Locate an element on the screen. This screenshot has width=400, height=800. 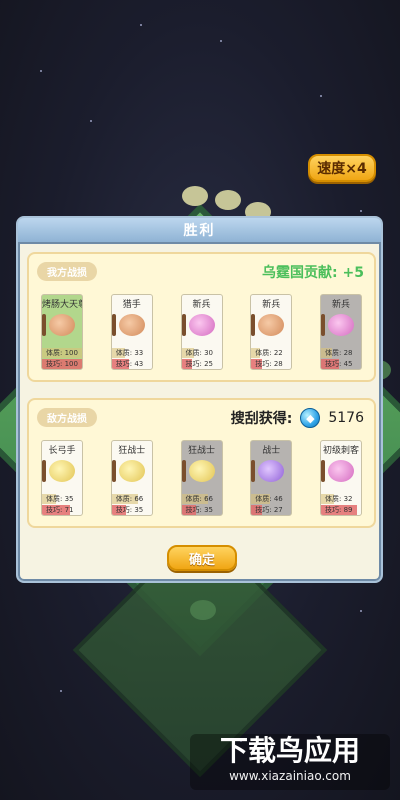
unit-card: 战士 体质: 46 技巧: 27 is located at coordinates (271, 478).